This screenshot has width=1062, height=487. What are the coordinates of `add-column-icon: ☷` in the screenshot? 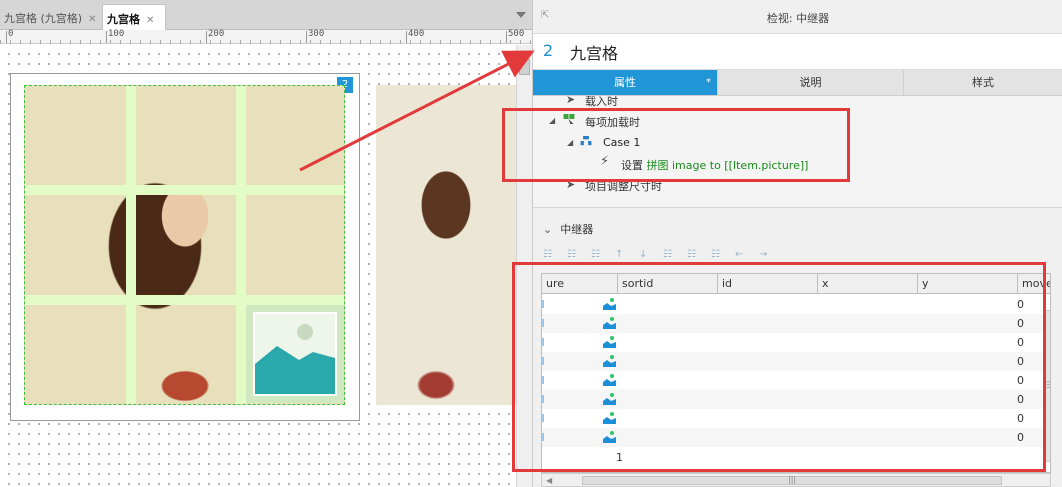 It's located at (694, 255).